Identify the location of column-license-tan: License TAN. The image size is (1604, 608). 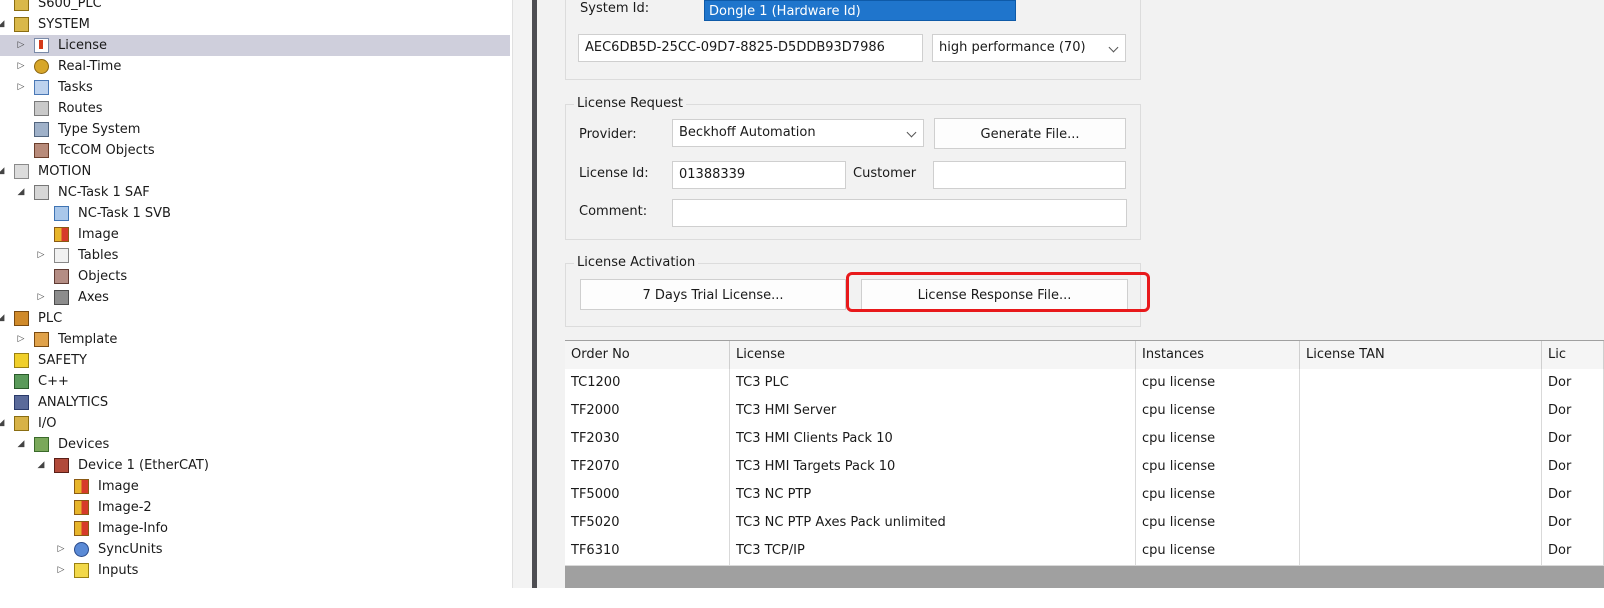
(1421, 355).